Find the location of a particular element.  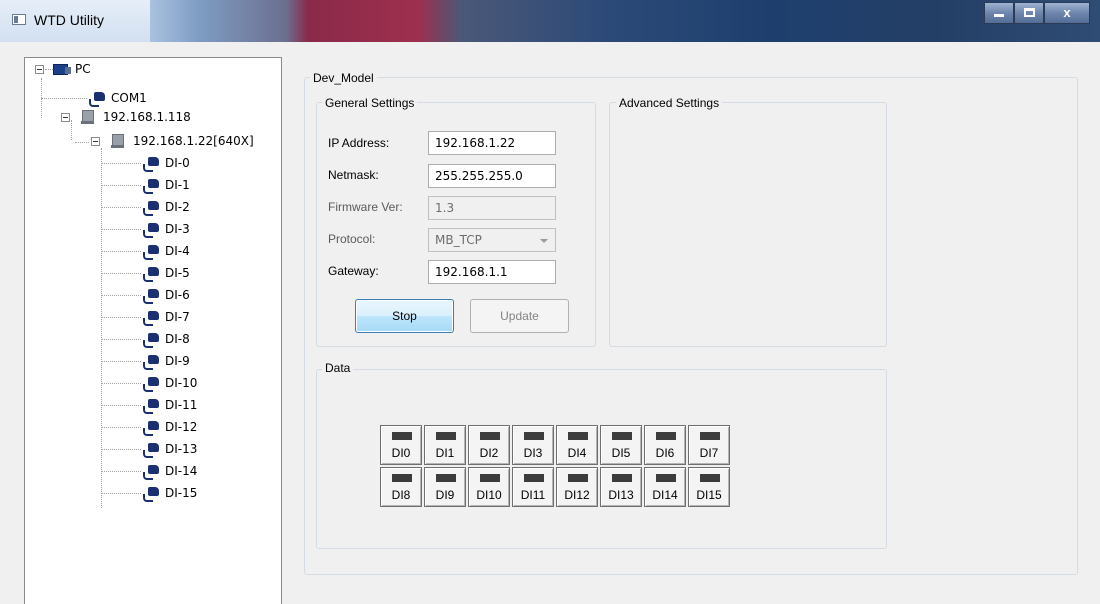

window-controls: x is located at coordinates (1037, 13).